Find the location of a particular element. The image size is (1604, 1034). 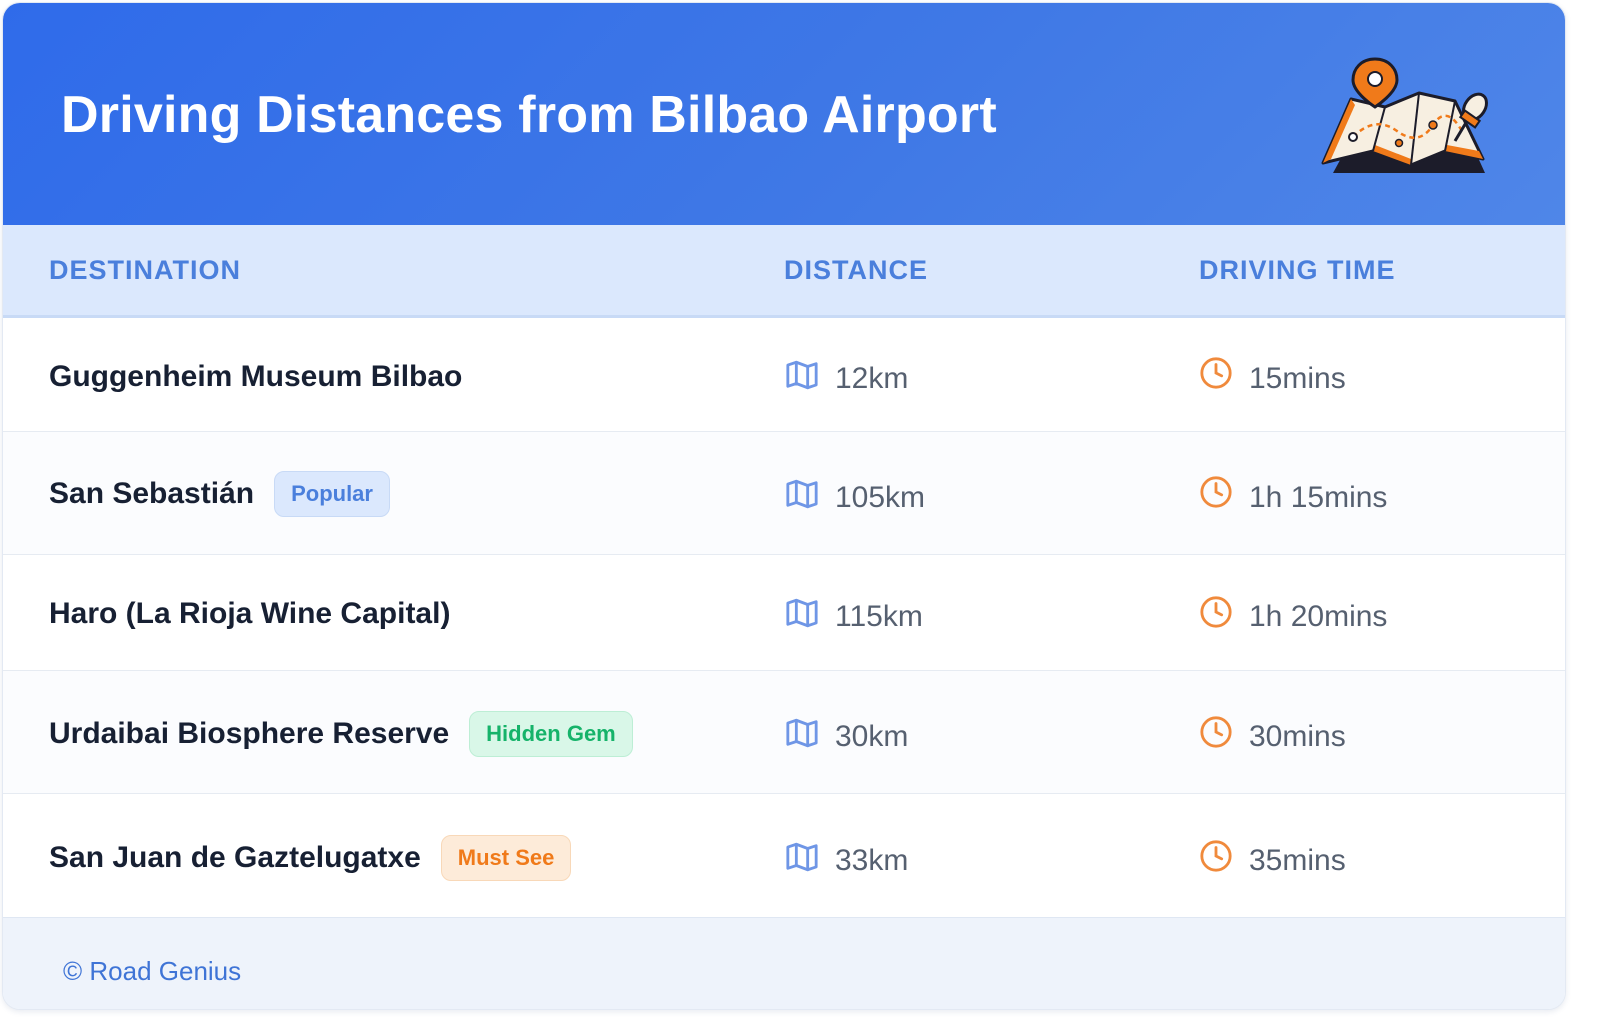

time-value: 1h 15mins is located at coordinates (1318, 497).